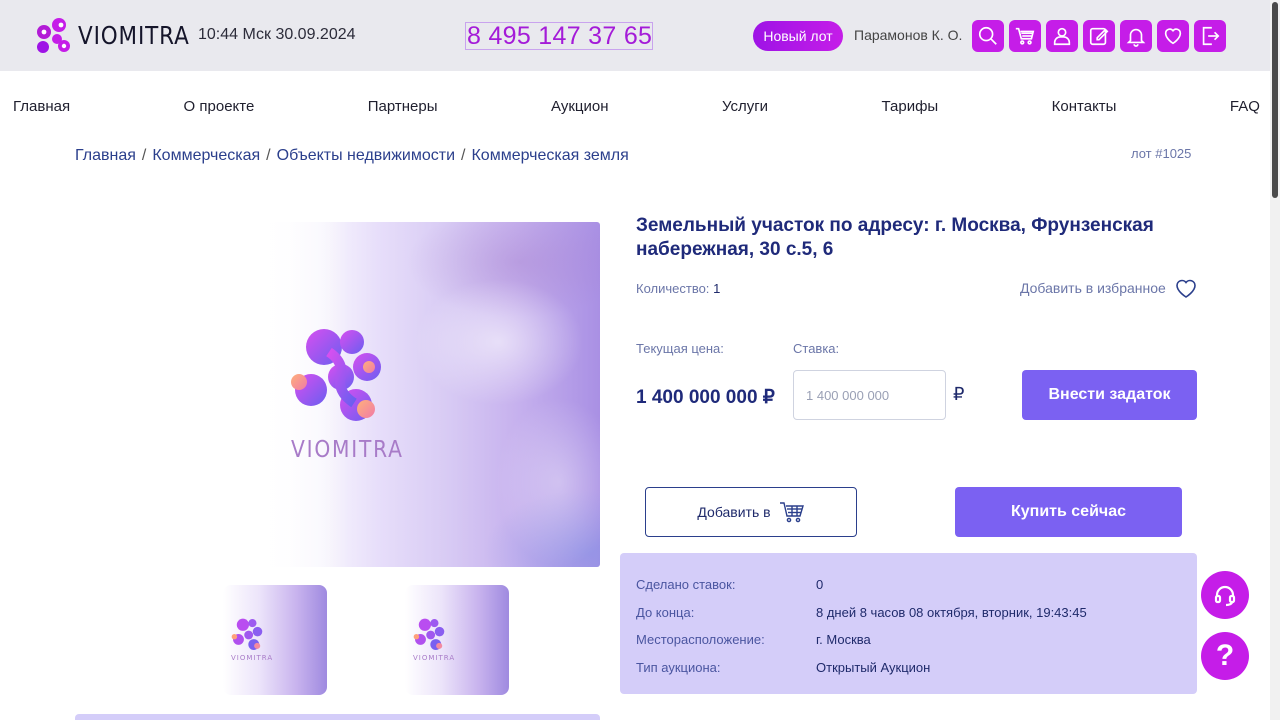 Image resolution: width=1280 pixels, height=720 pixels. I want to click on logout-button, so click(1210, 36).